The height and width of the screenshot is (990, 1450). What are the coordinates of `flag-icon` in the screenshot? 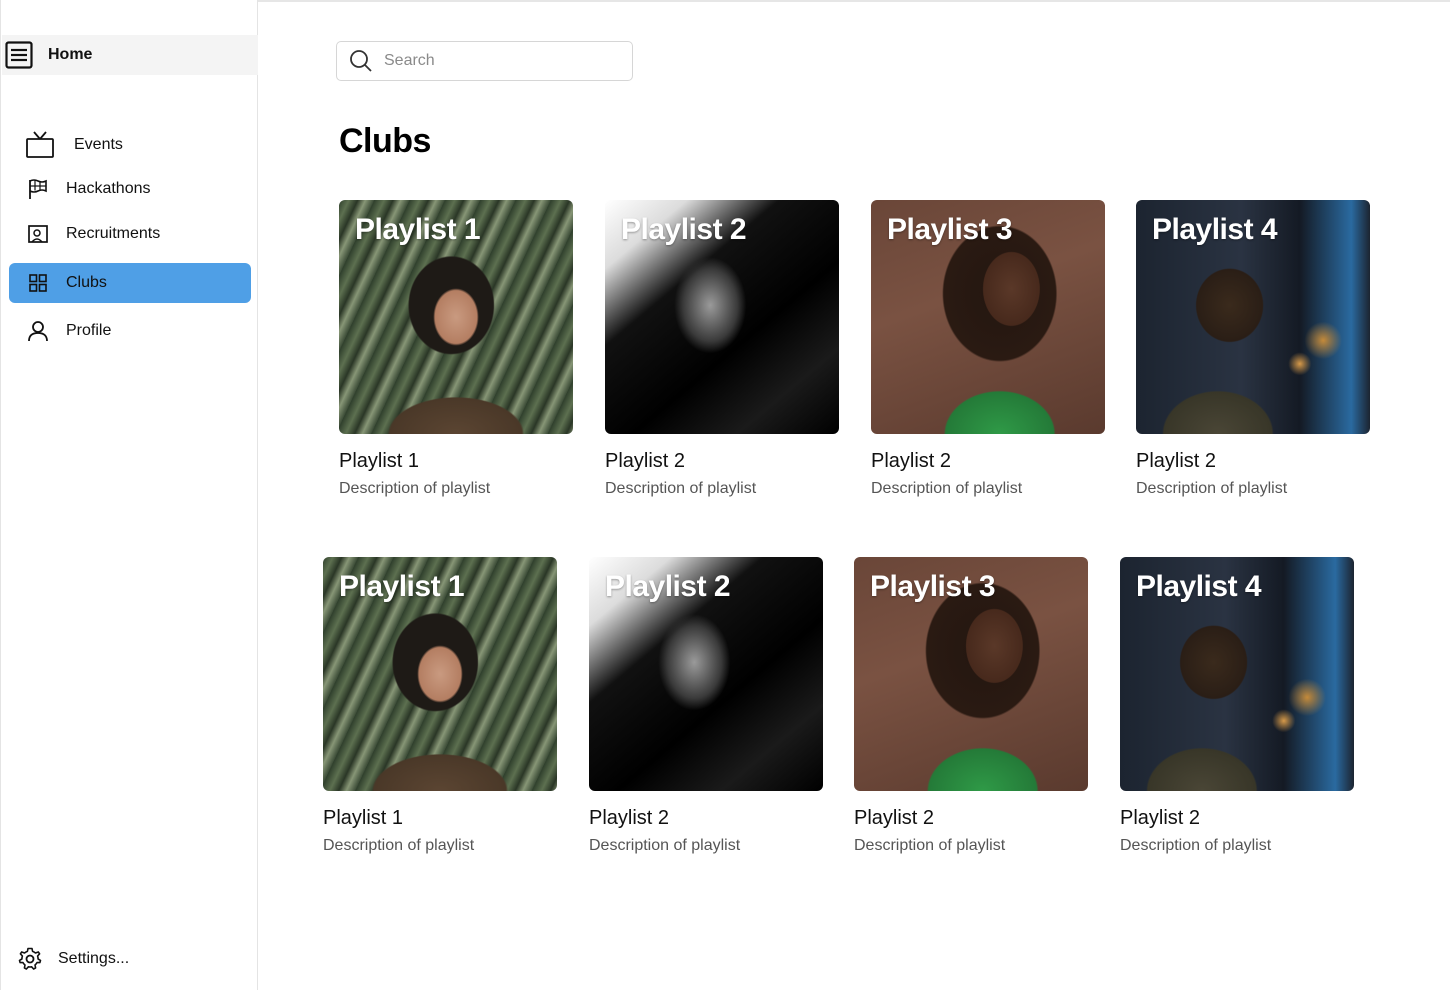 It's located at (38, 189).